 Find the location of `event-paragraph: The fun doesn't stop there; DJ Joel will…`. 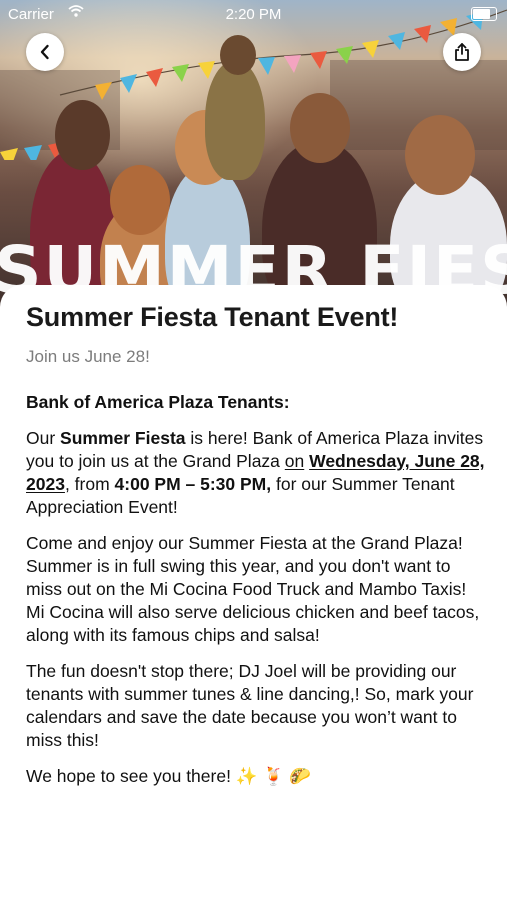

event-paragraph: The fun doesn't stop there; DJ Joel will… is located at coordinates (250, 705).